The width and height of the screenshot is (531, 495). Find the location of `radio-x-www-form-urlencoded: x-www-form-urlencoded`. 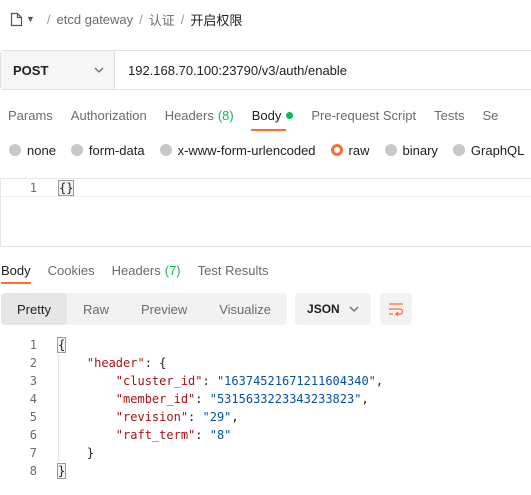

radio-x-www-form-urlencoded: x-www-form-urlencoded is located at coordinates (237, 150).